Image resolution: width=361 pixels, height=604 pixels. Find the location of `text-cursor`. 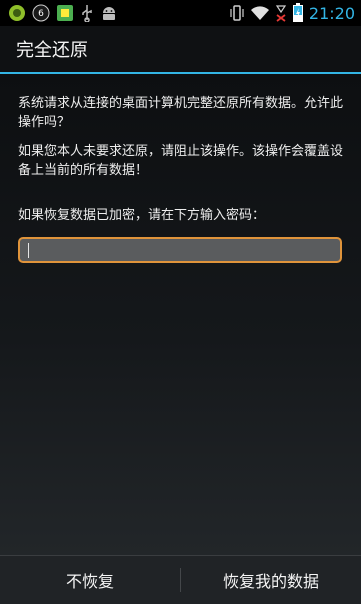

text-cursor is located at coordinates (28, 250).